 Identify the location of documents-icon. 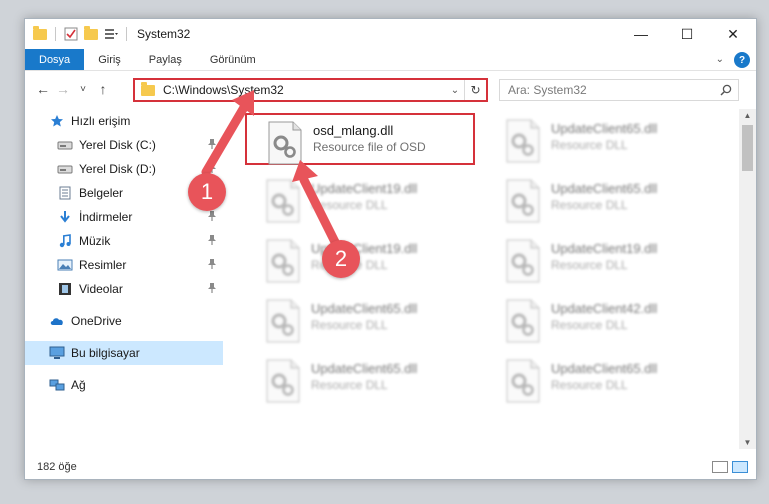
(65, 193).